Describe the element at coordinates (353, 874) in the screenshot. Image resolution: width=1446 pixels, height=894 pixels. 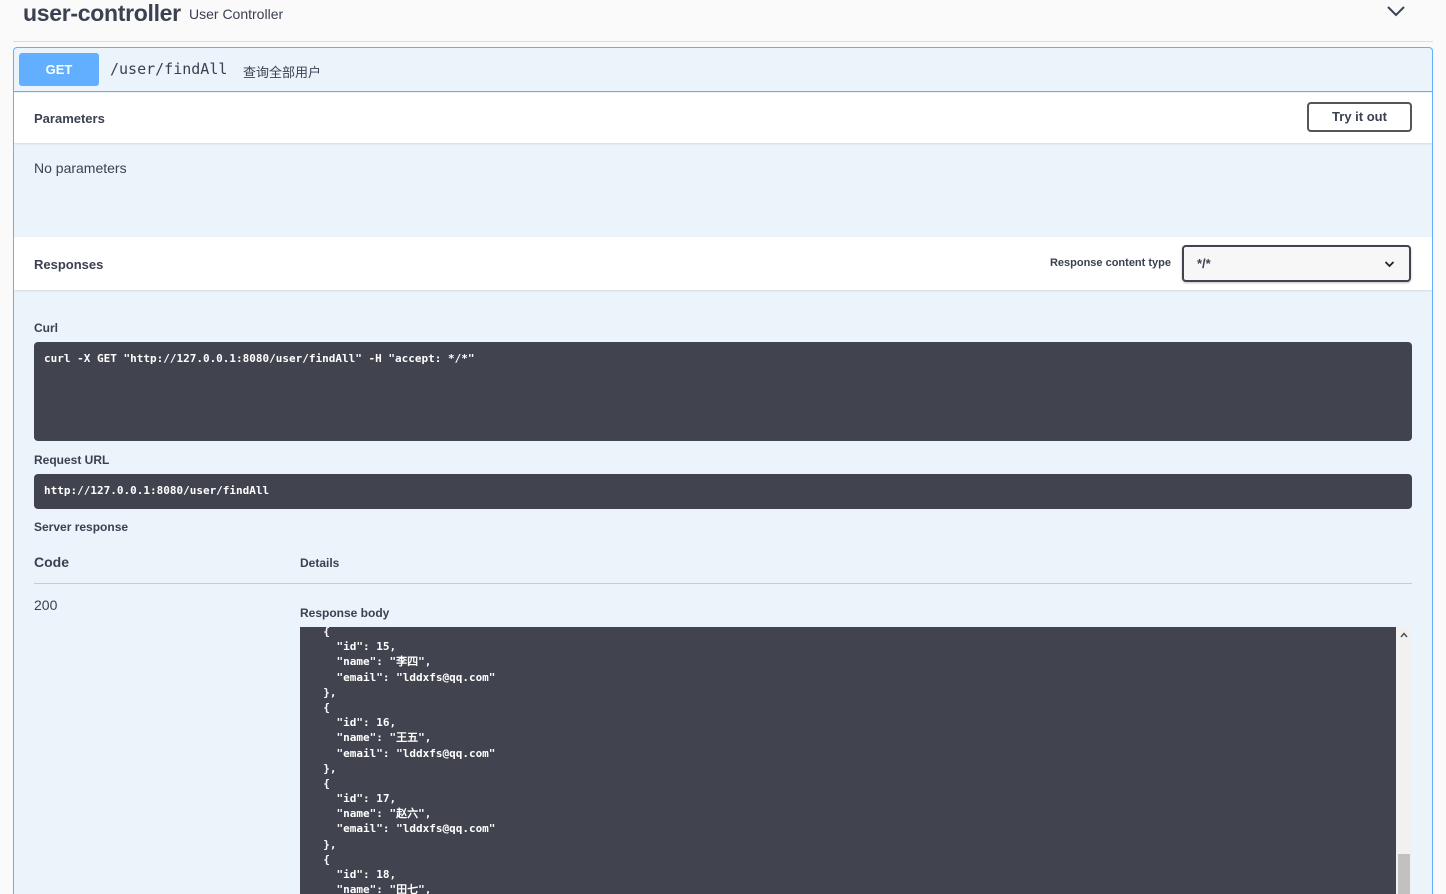
I see `response-body-line: "id": 18,` at that location.